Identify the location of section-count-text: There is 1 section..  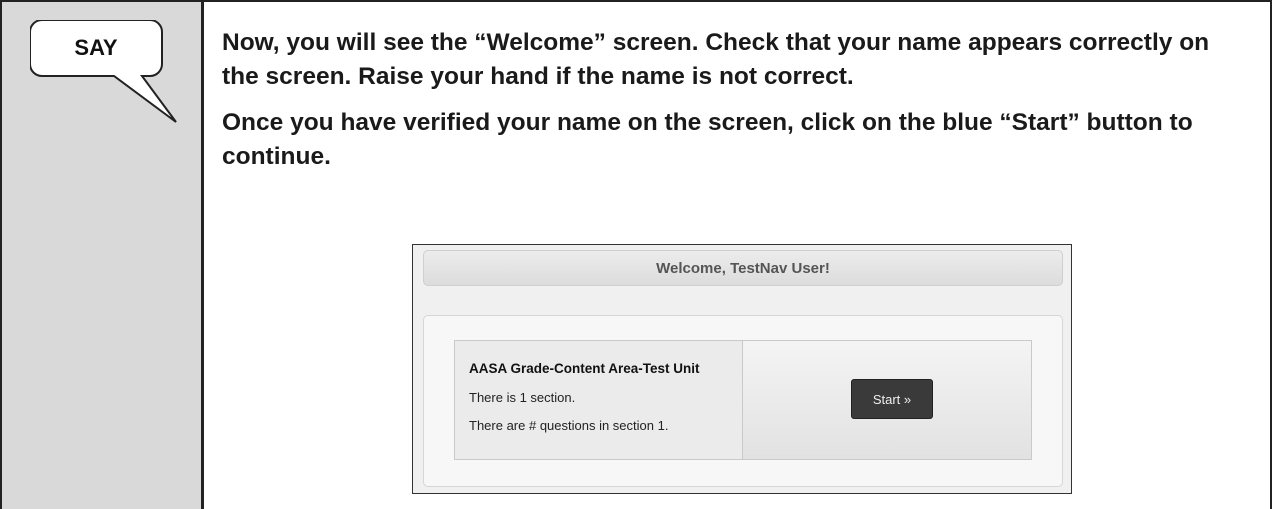
(522, 397).